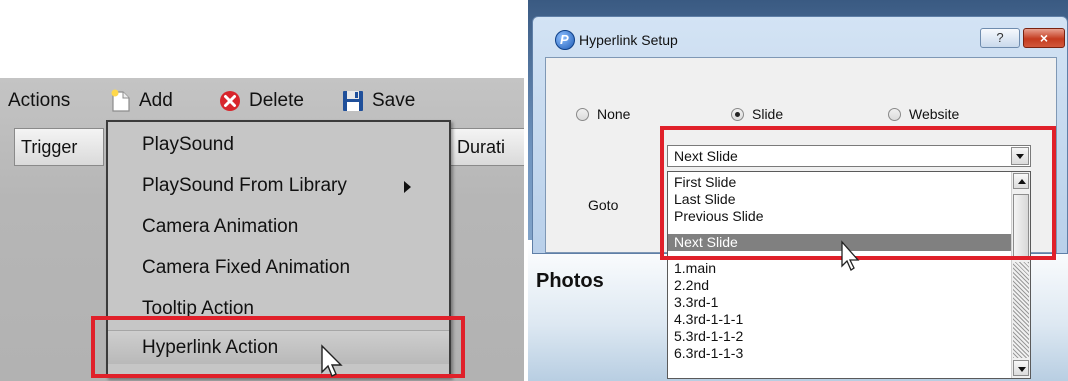 Image resolution: width=1068 pixels, height=381 pixels. I want to click on app-logo-icon: P, so click(565, 40).